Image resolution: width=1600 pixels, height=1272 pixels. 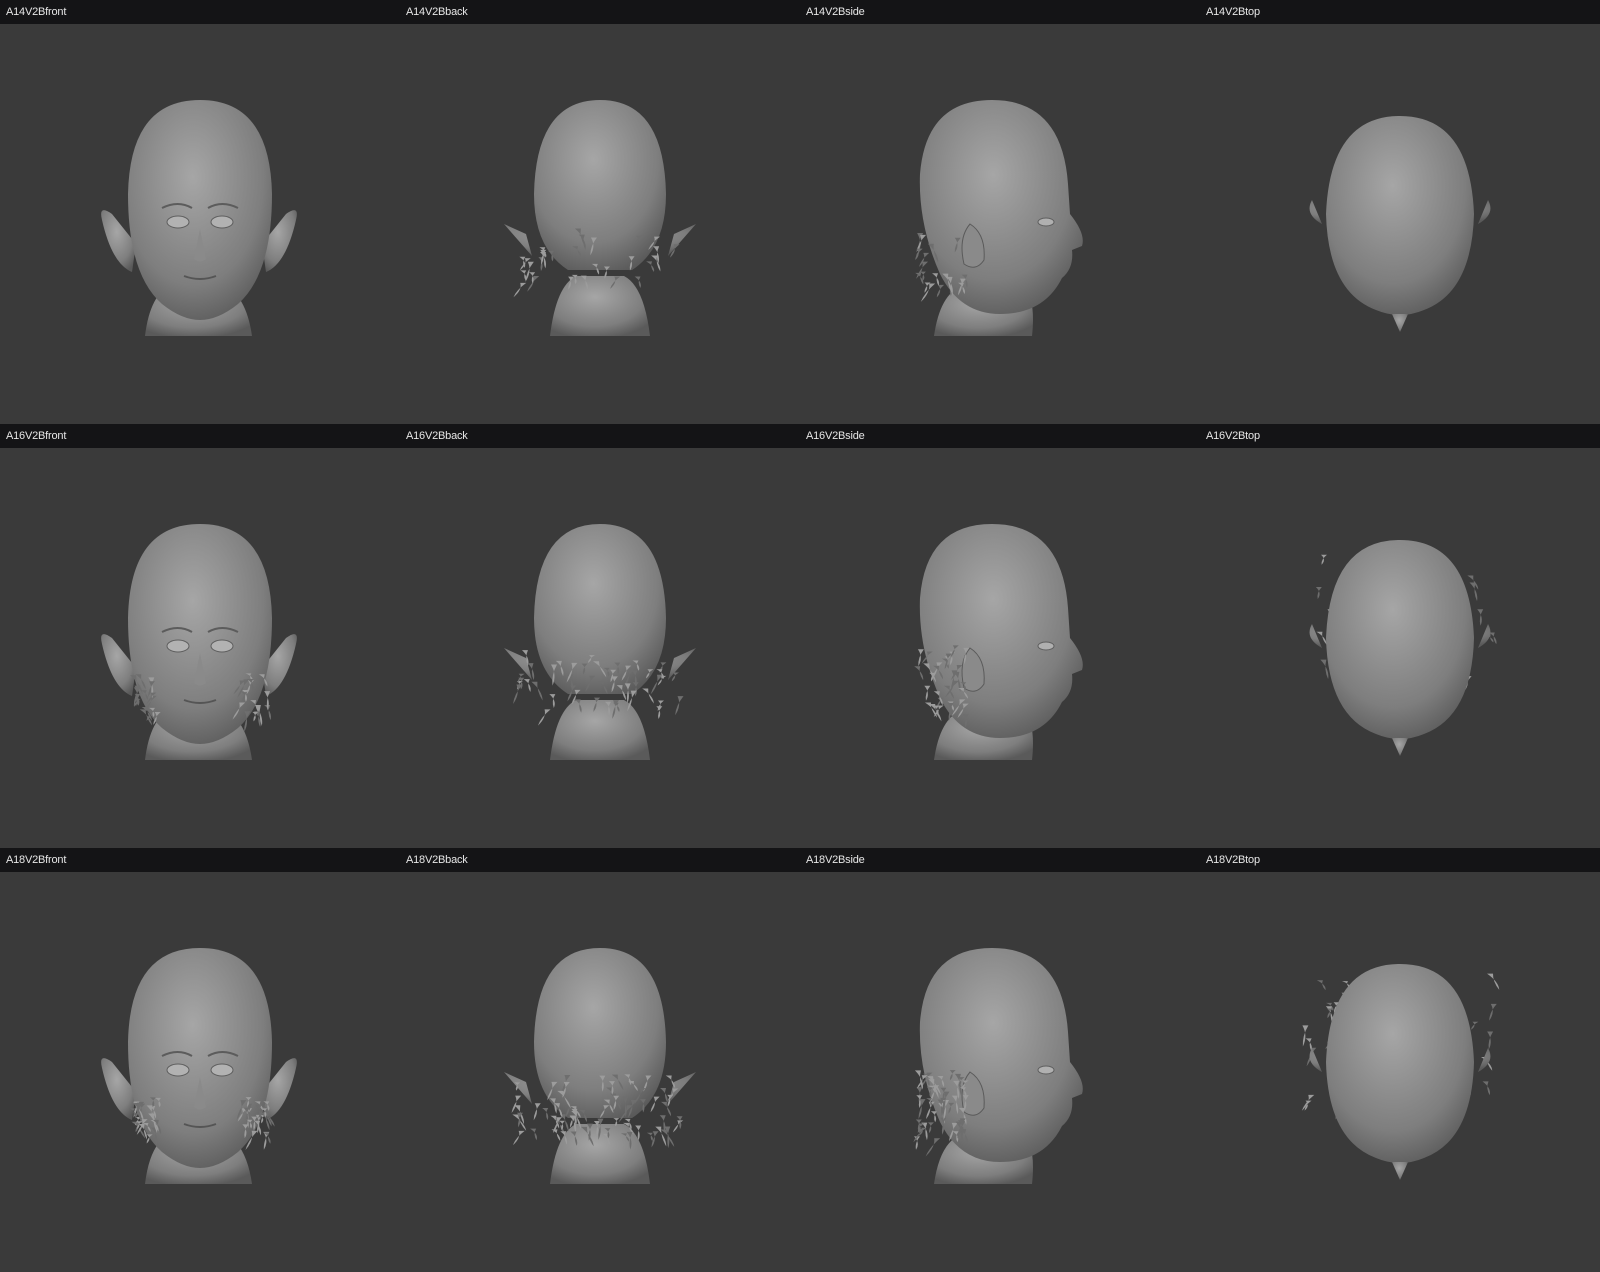 What do you see at coordinates (199, 218) in the screenshot?
I see `head-render-front` at bounding box center [199, 218].